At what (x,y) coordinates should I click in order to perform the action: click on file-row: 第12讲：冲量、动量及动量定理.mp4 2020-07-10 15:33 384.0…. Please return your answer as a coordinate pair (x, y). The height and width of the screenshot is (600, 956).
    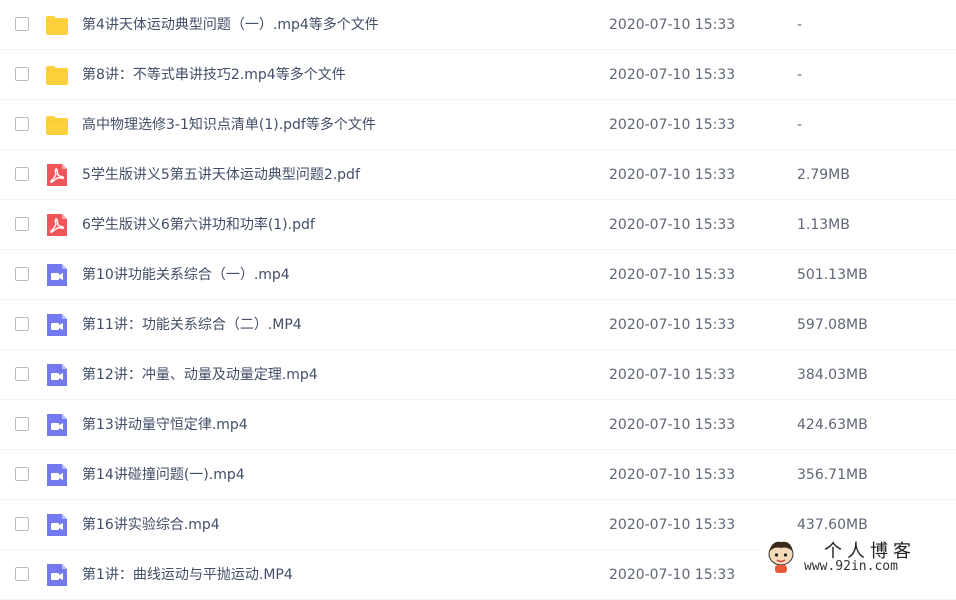
    Looking at the image, I should click on (478, 375).